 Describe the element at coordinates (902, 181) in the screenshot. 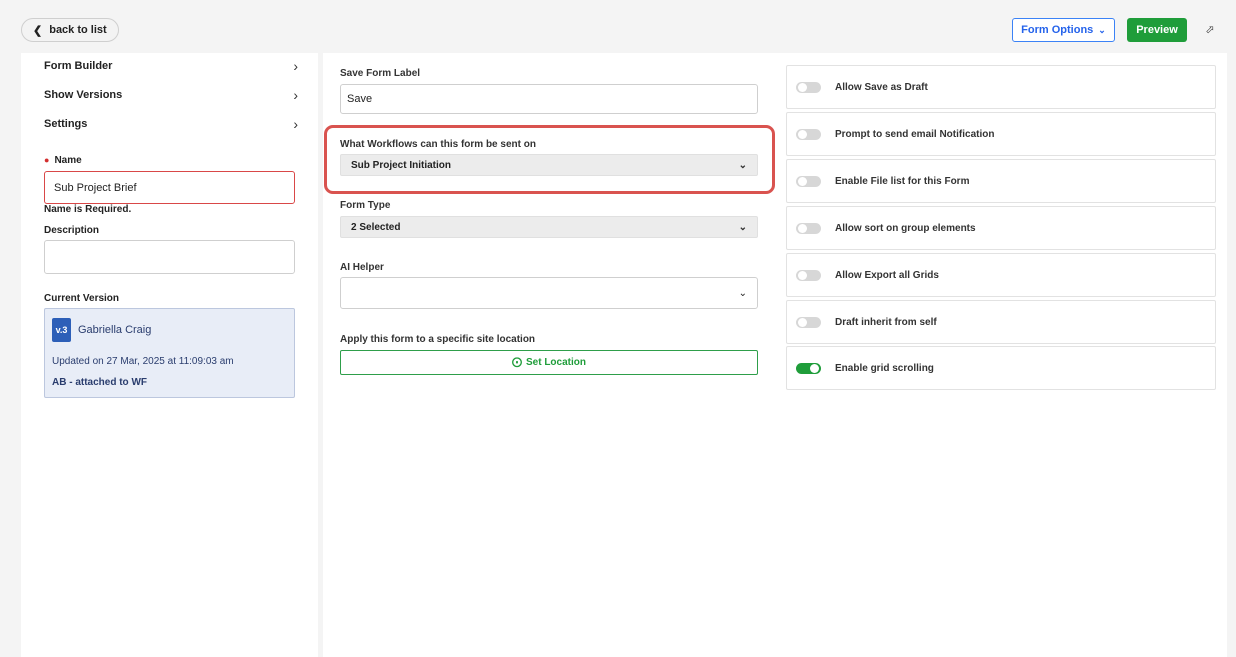

I see `option-label: Enable File list for this Form` at that location.